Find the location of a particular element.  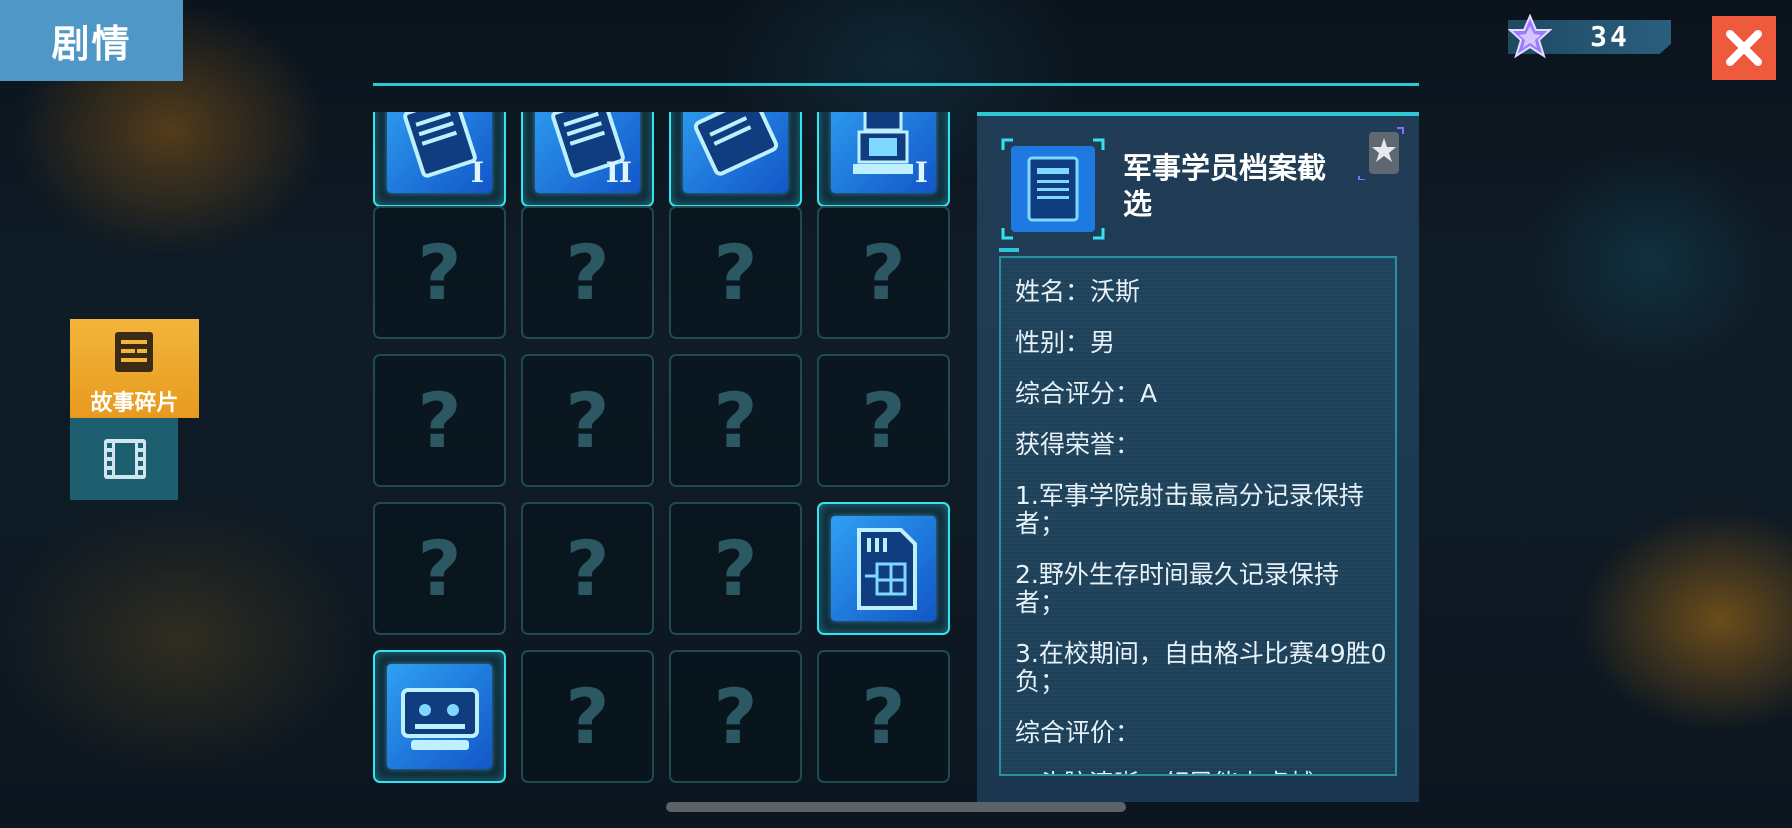

detail-line: 3.在校期间，自由格斗比赛49胜0负； is located at coordinates (1201, 667).